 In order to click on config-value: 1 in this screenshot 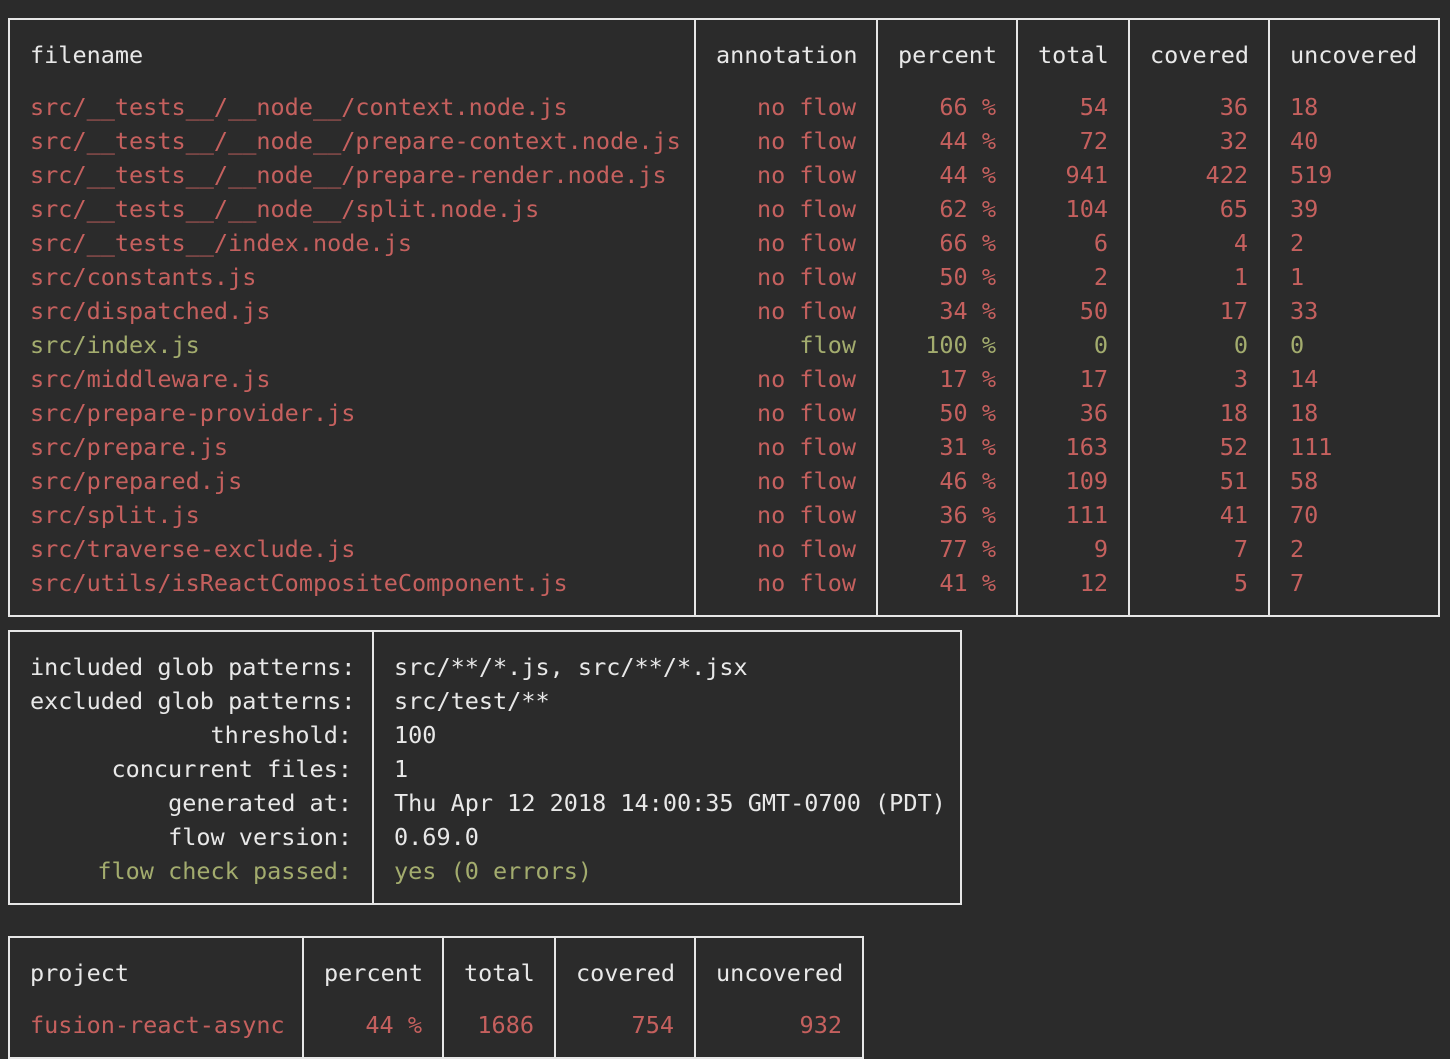, I will do `click(667, 769)`.